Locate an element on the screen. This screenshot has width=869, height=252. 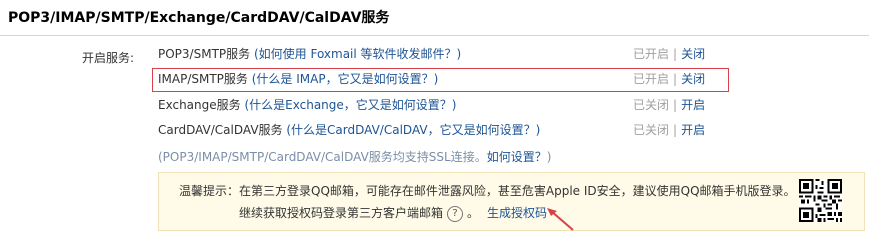
service-name: CardDAV/CalDAV服务 is located at coordinates (220, 130).